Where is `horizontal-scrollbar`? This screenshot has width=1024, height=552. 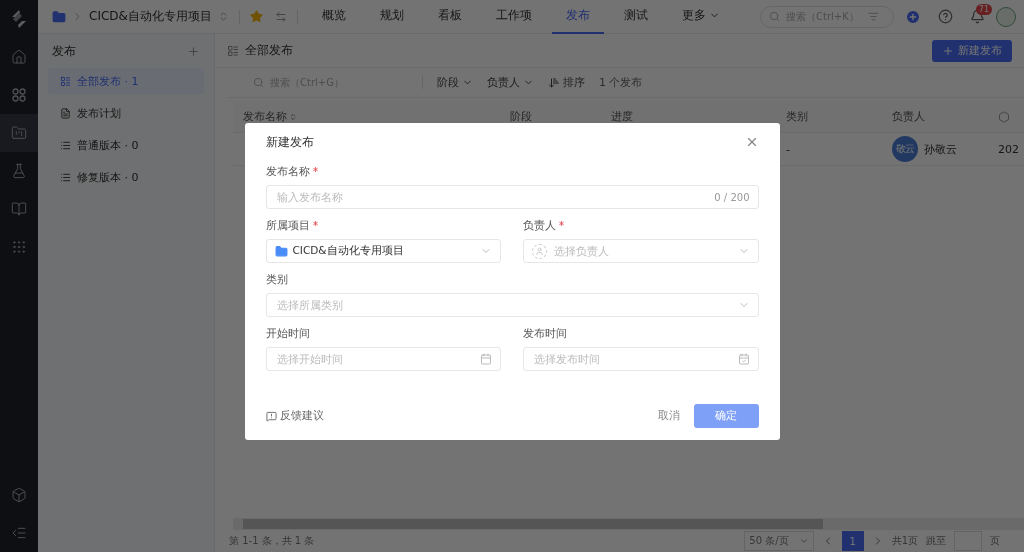
horizontal-scrollbar is located at coordinates (628, 524).